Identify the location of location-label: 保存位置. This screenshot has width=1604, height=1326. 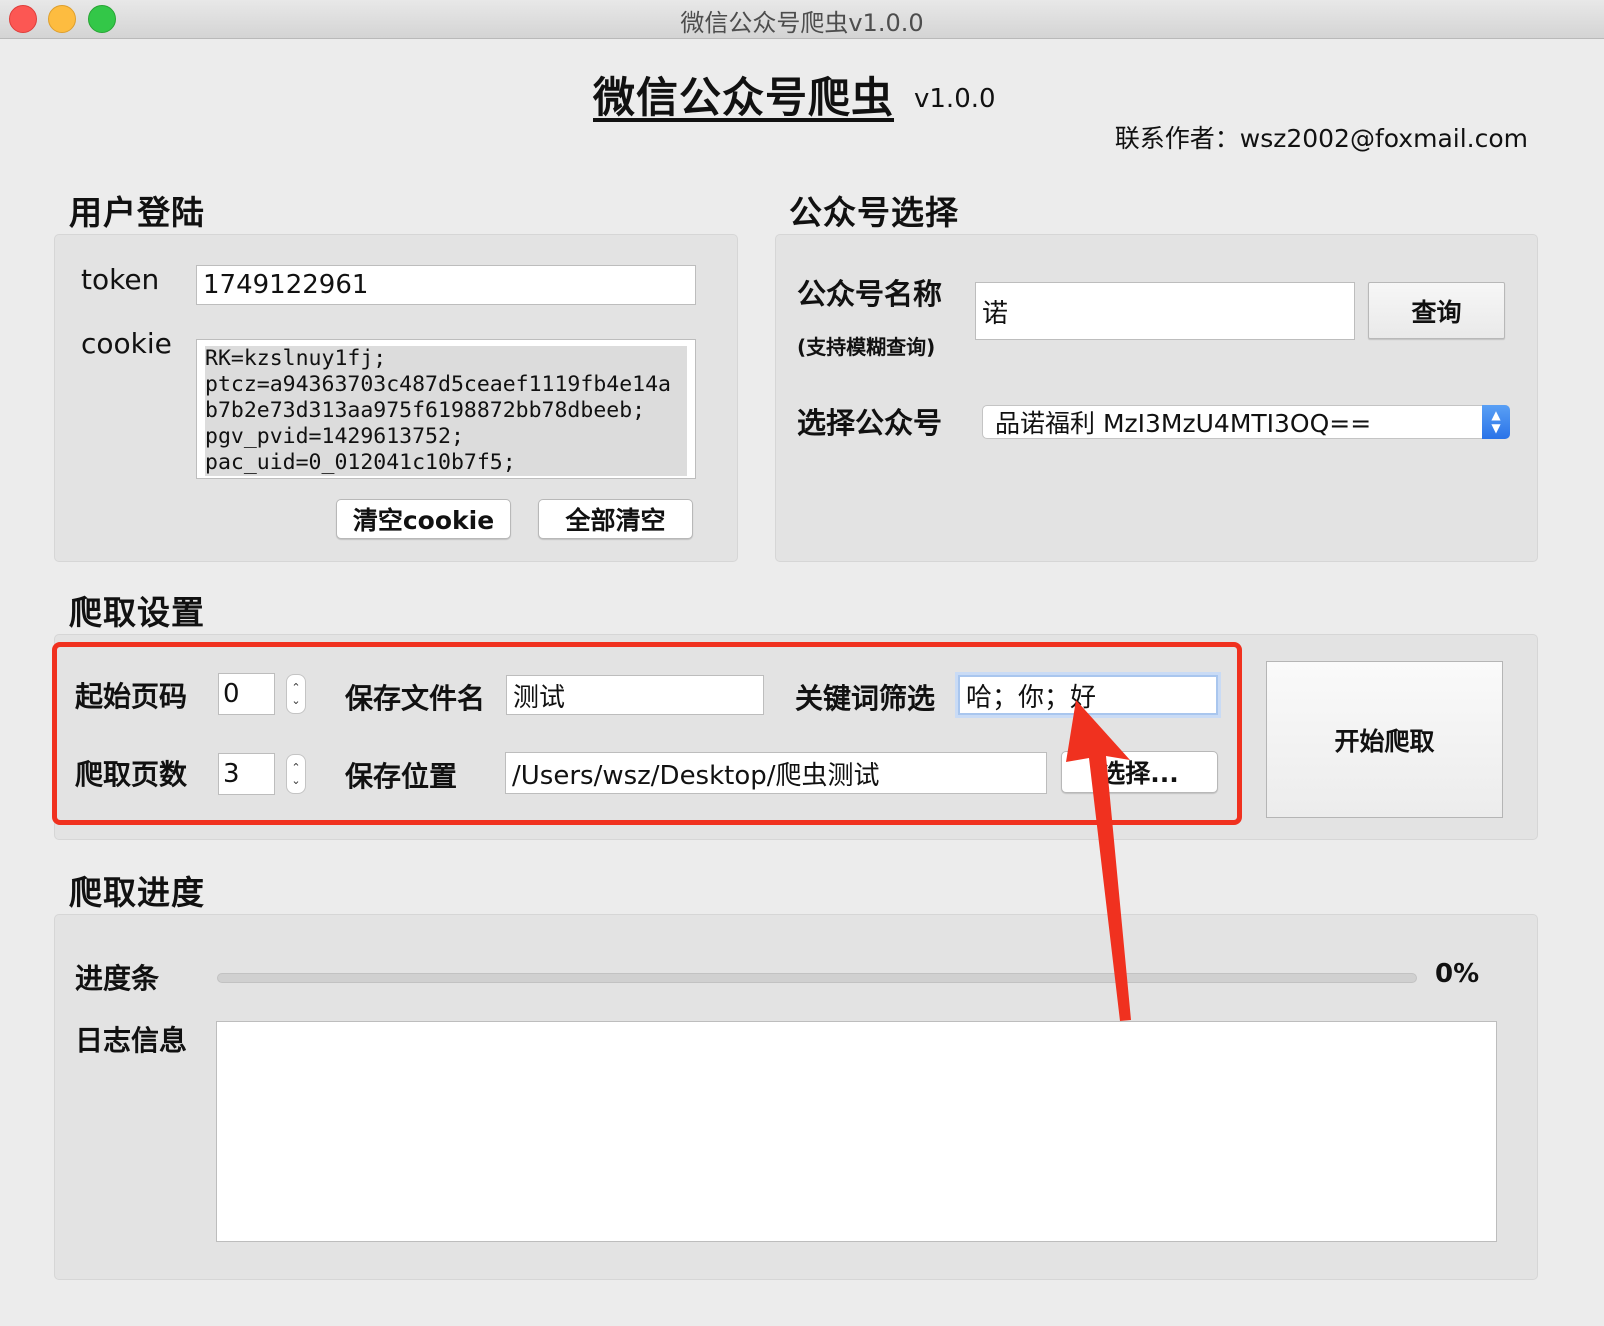
(401, 776).